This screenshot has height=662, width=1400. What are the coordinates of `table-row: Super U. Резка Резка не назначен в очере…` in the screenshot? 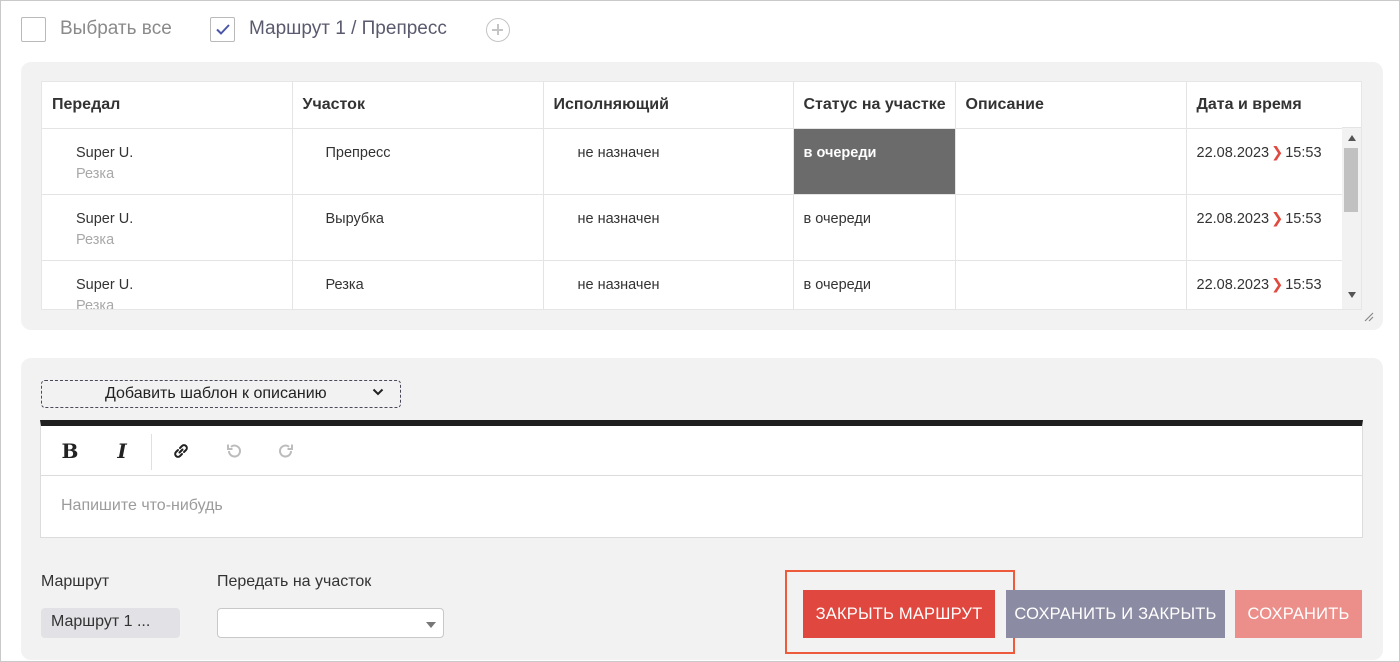 It's located at (692, 285).